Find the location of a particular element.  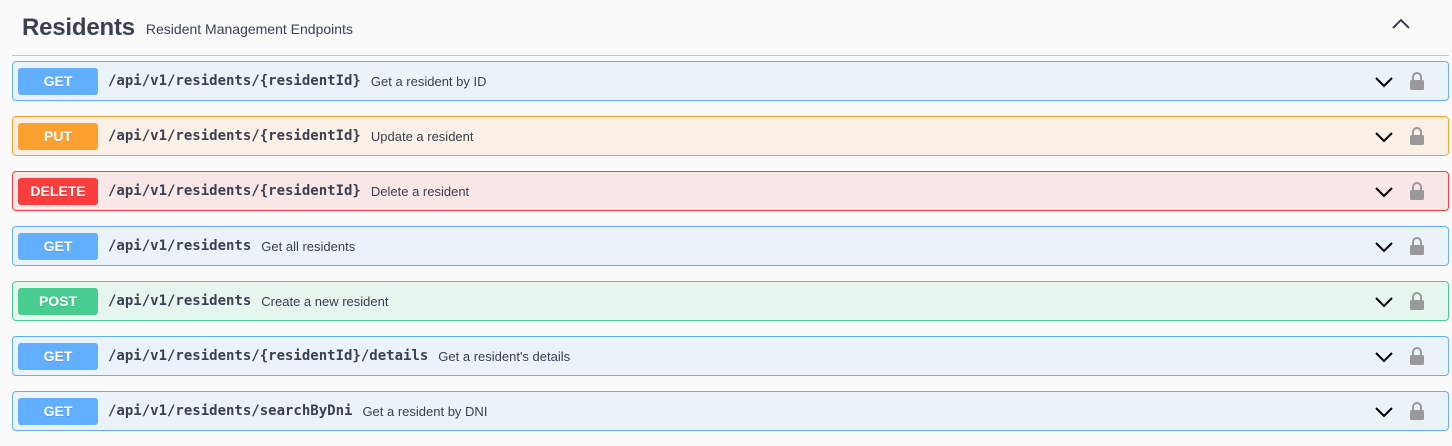

operation-summary: Get all residents is located at coordinates (308, 246).